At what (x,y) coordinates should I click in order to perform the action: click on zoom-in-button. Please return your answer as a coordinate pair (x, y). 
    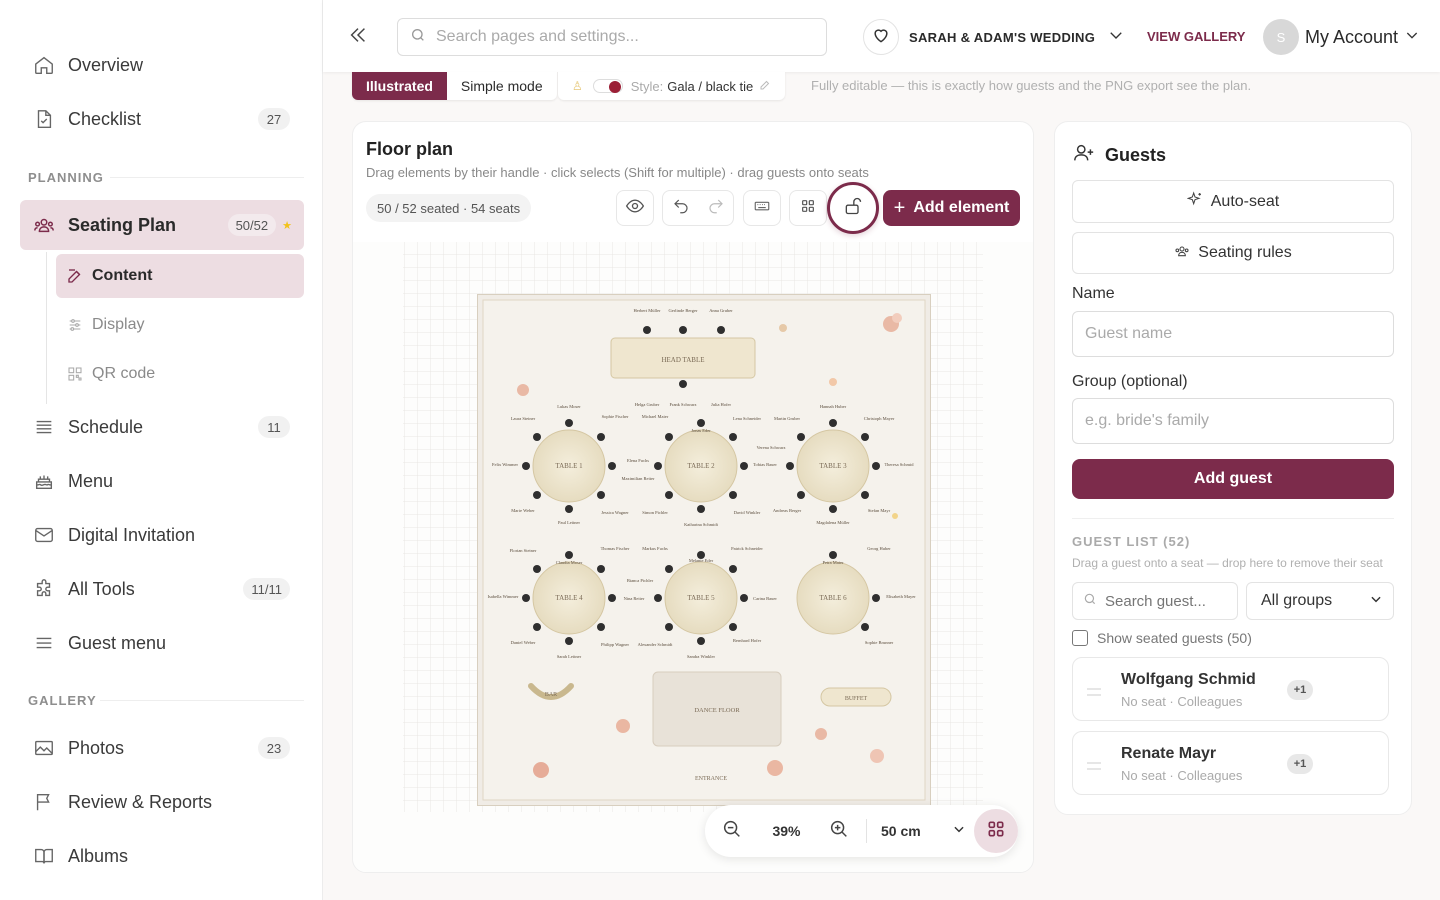
    Looking at the image, I should click on (840, 831).